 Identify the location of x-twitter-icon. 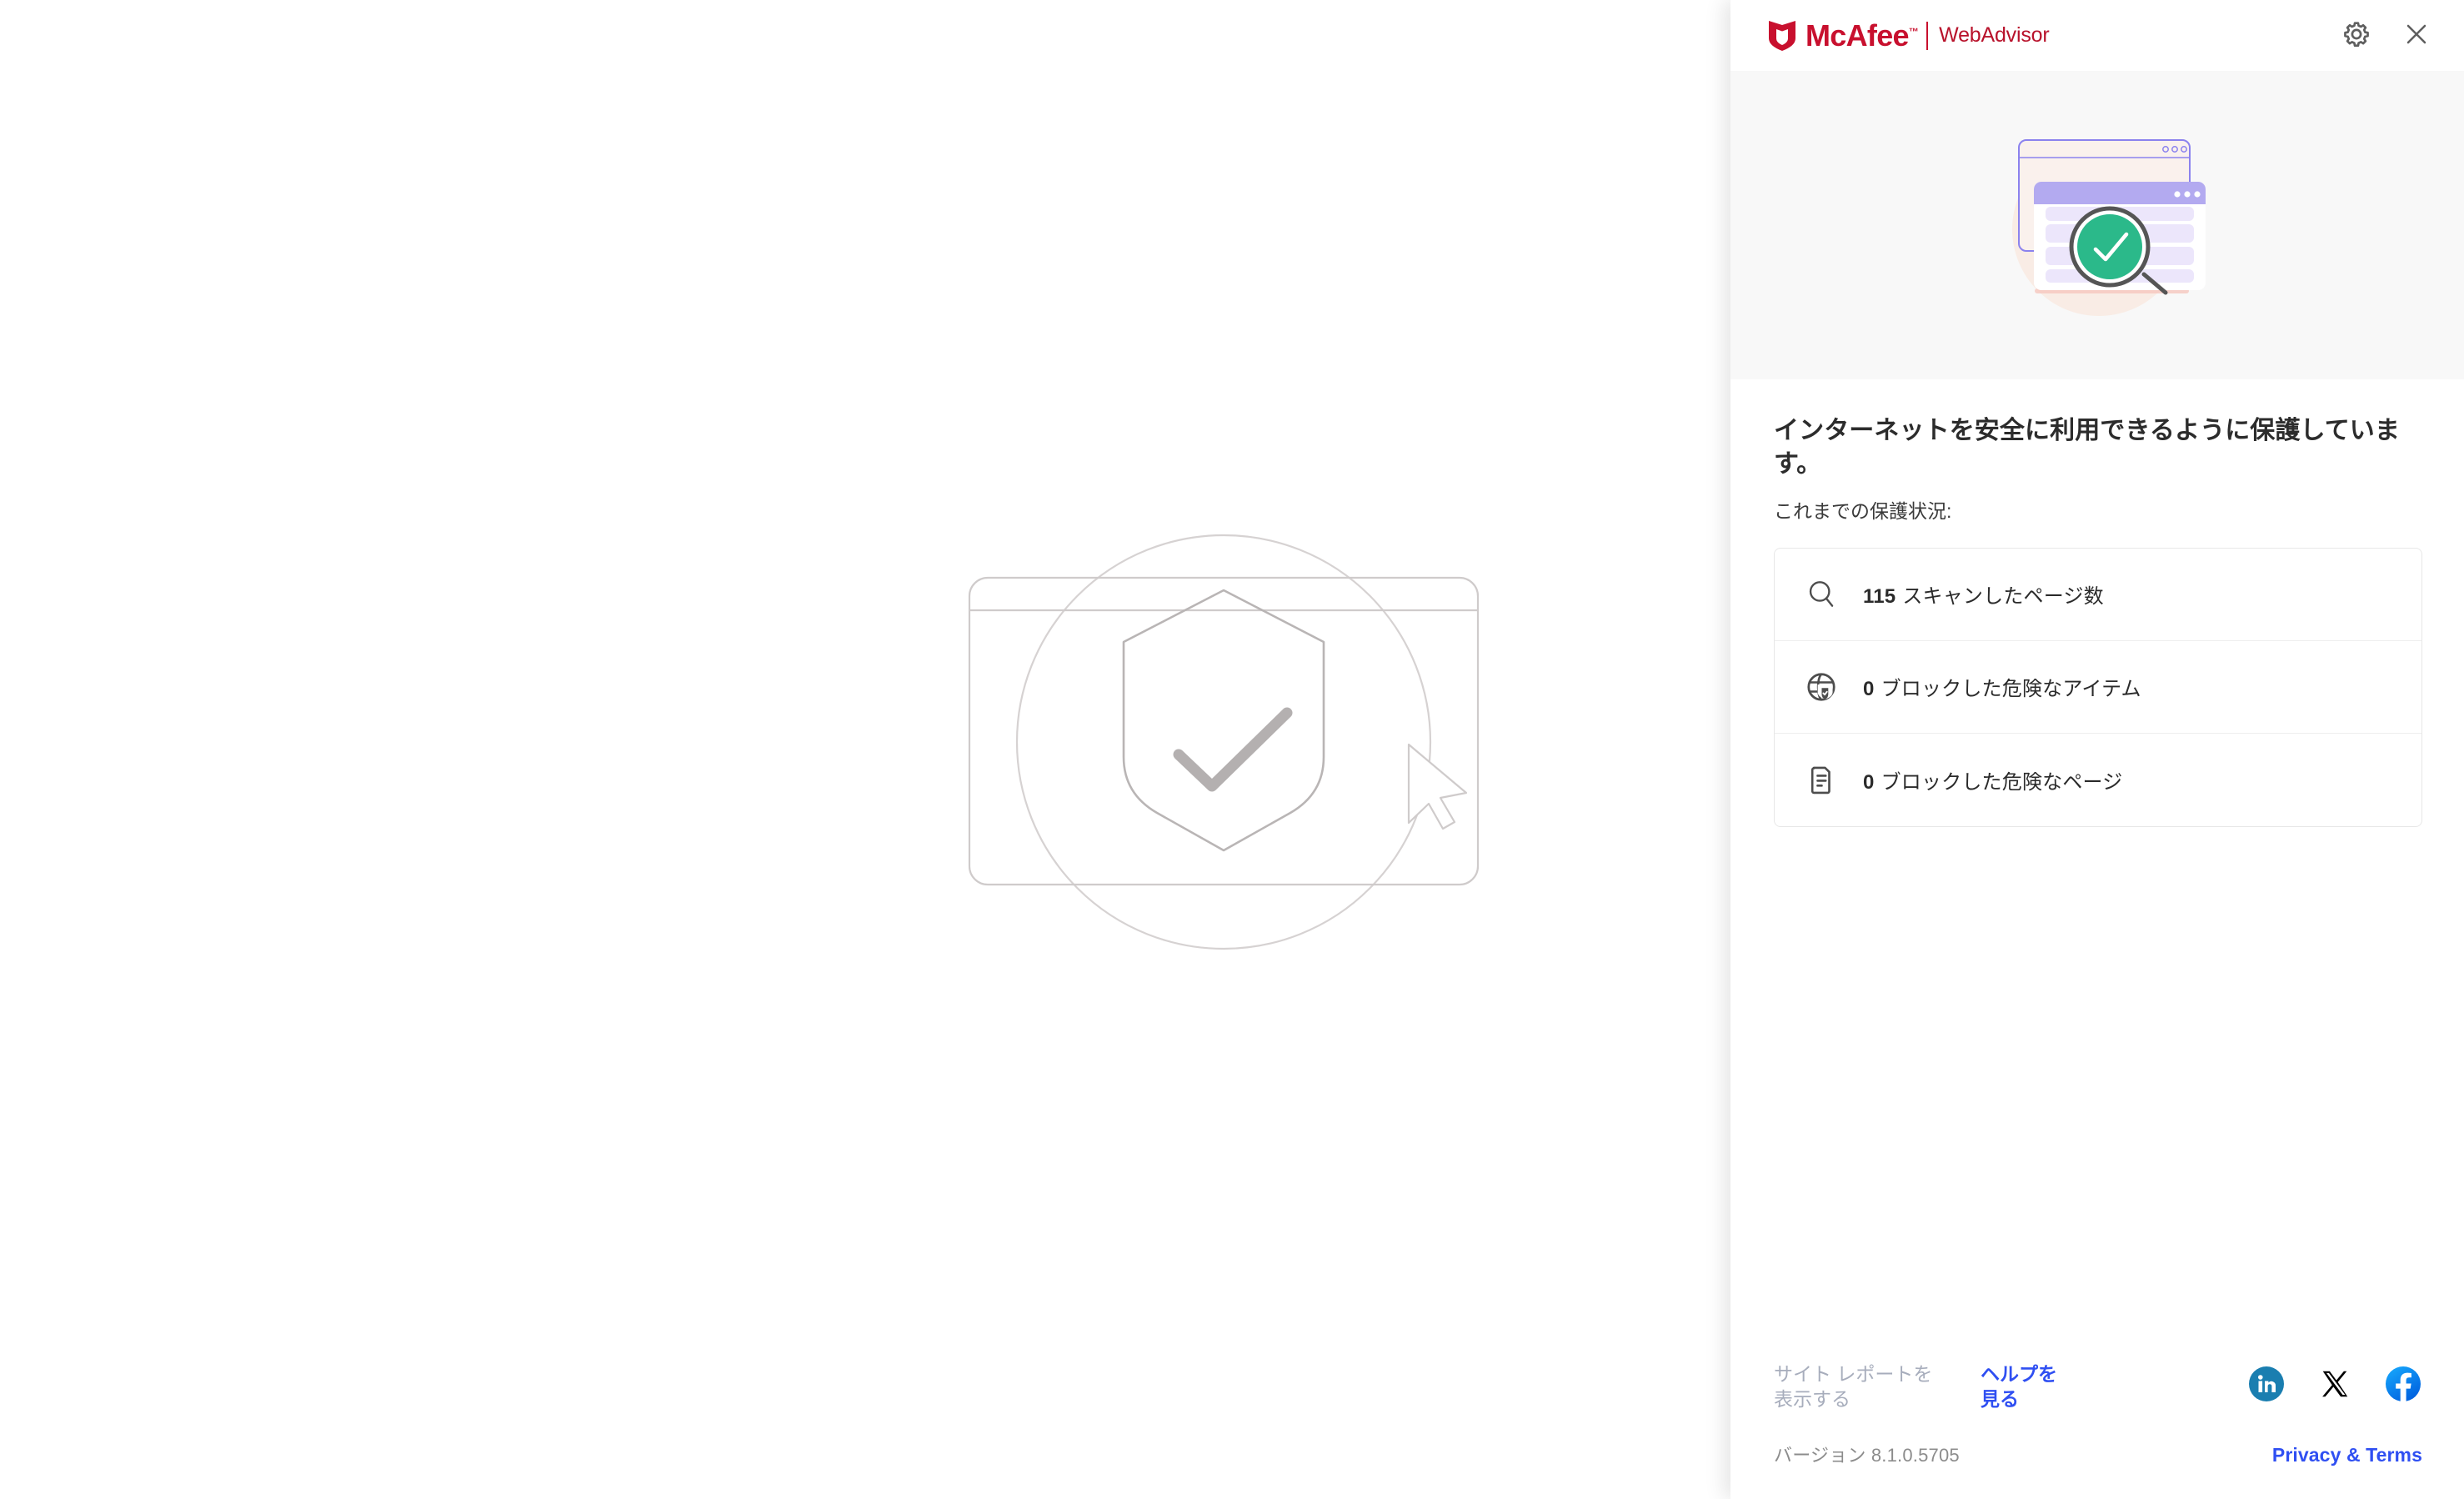
(2335, 1384).